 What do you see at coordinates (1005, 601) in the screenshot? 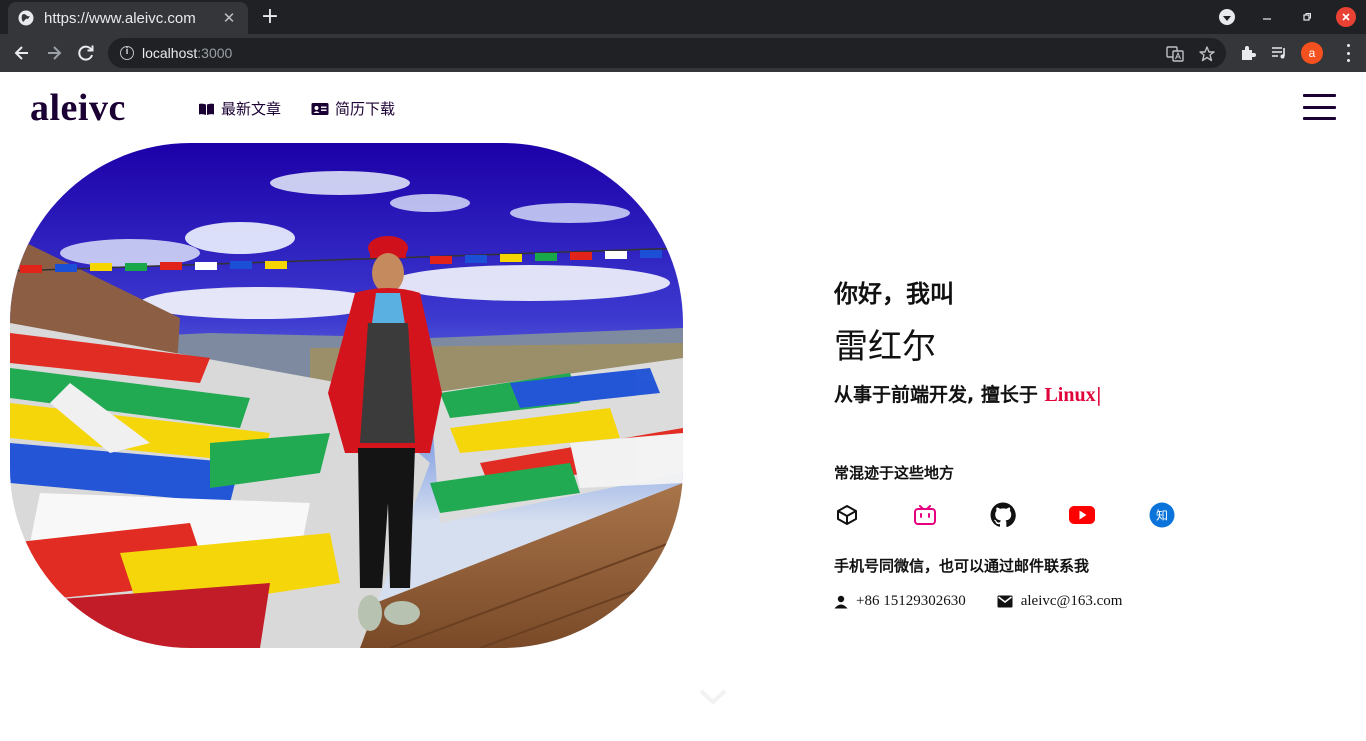
I see `mail-icon` at bounding box center [1005, 601].